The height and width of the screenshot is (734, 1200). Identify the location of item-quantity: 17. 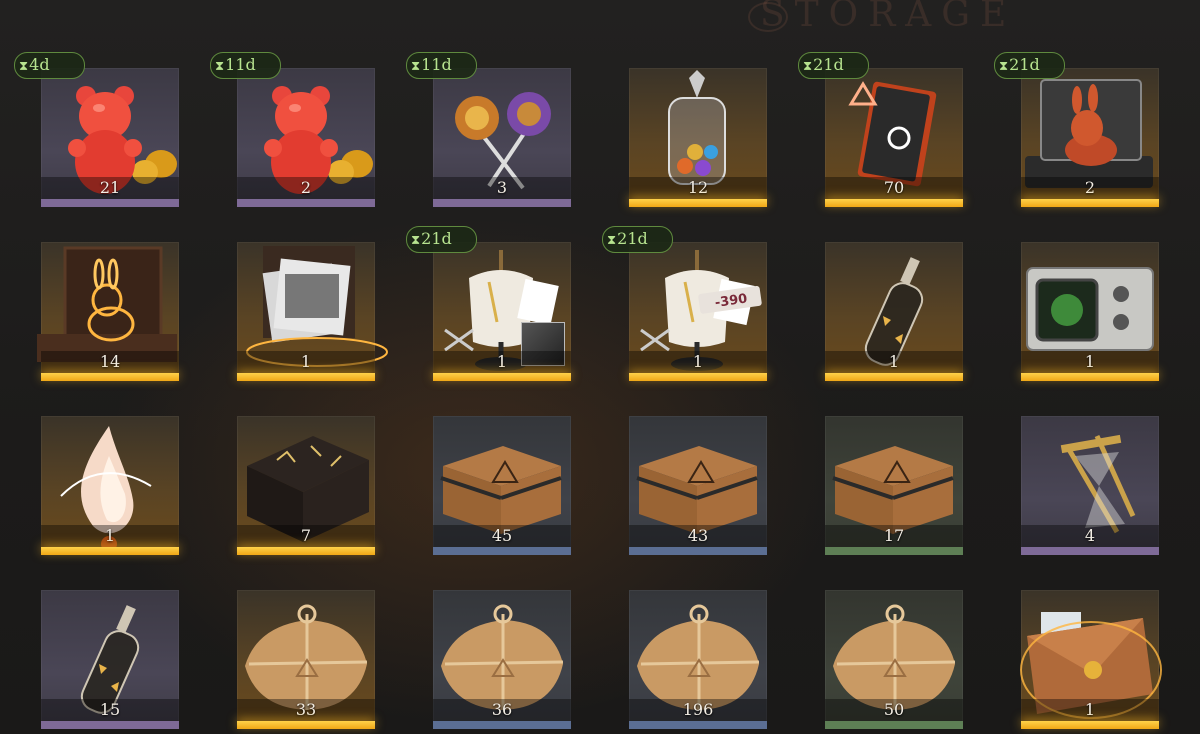
(894, 535).